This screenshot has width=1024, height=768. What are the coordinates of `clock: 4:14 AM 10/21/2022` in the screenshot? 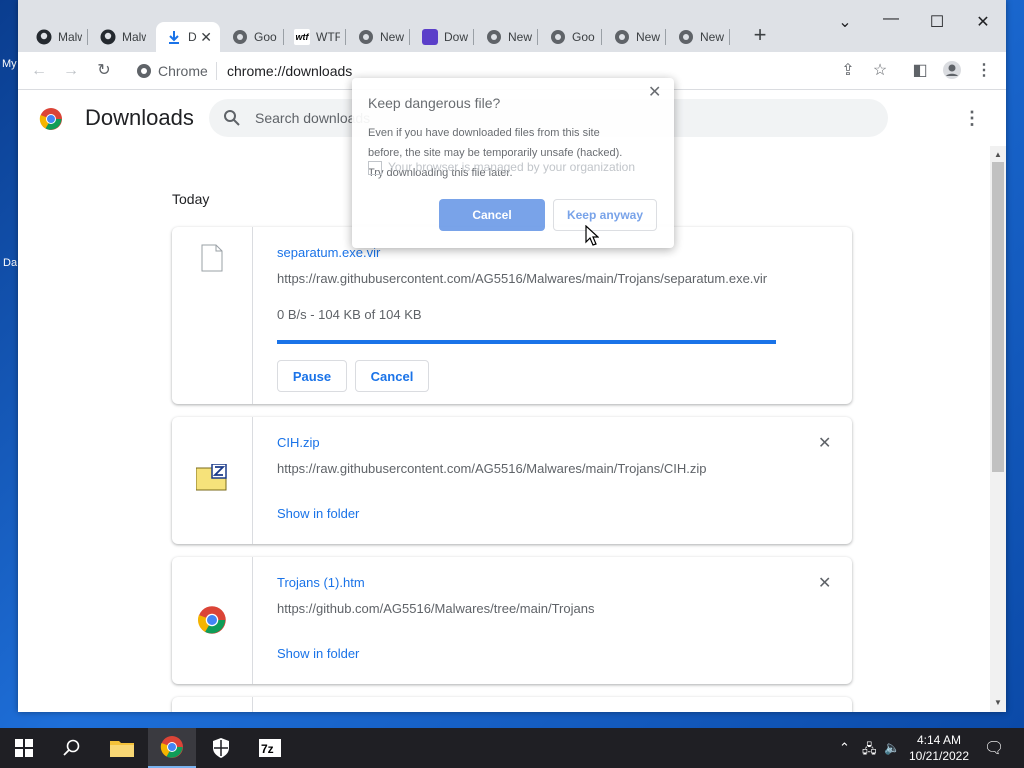 It's located at (939, 748).